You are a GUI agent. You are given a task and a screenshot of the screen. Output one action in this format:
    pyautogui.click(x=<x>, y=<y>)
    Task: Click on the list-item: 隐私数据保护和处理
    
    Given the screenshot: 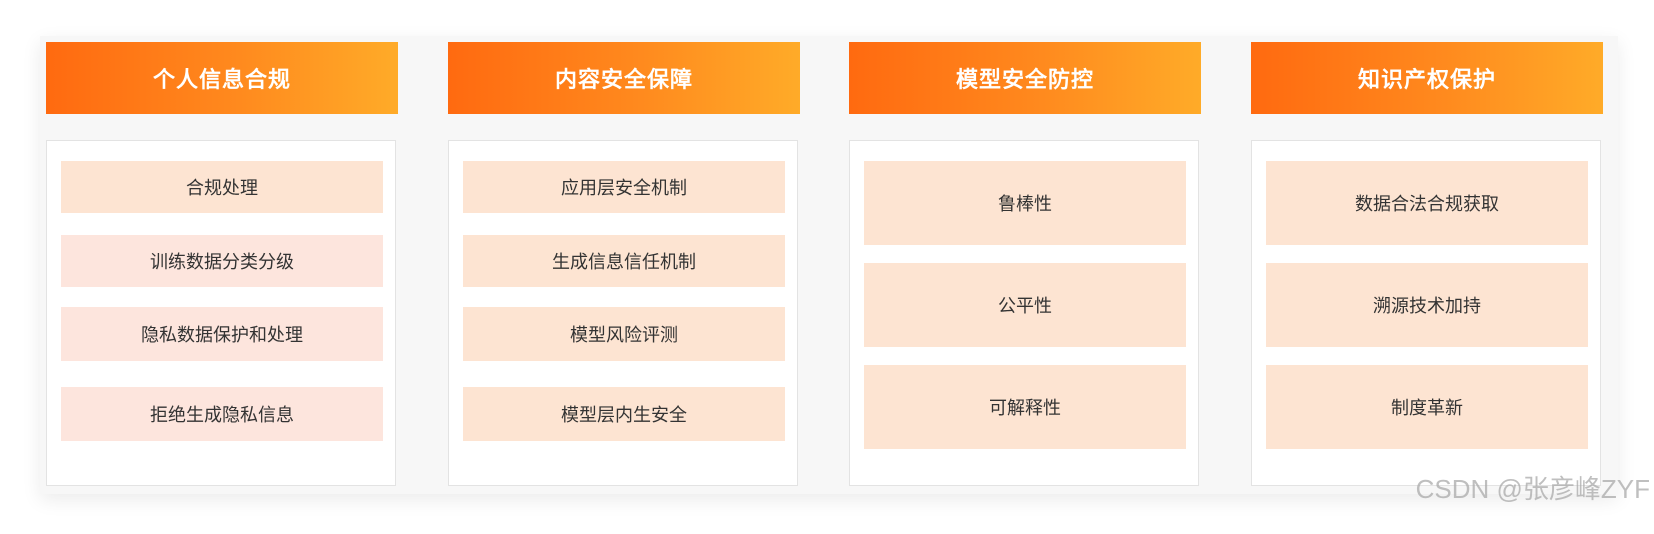 What is the action you would take?
    pyautogui.click(x=222, y=334)
    